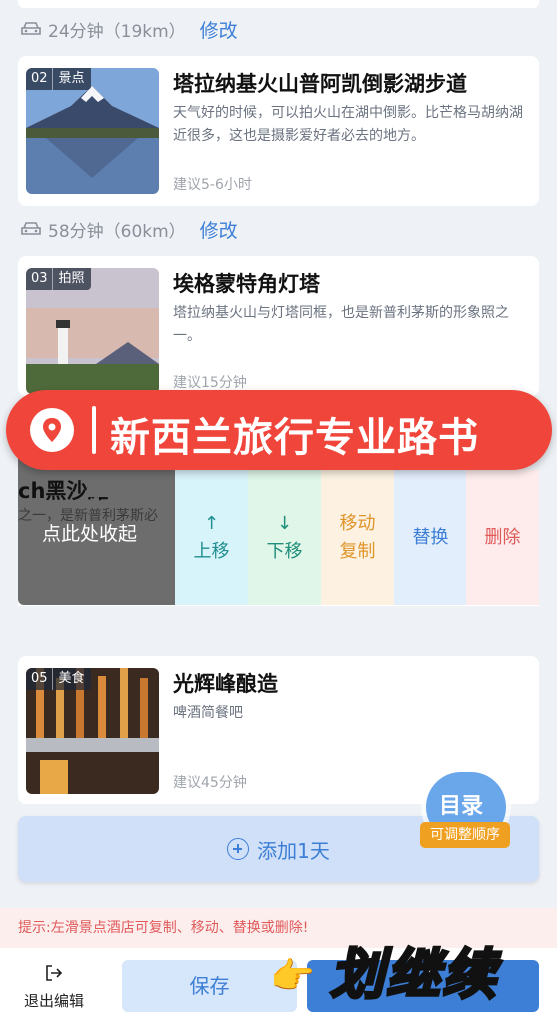 The height and width of the screenshot is (1024, 557). Describe the element at coordinates (211, 523) in the screenshot. I see `arrow-up-icon: ↑` at that location.